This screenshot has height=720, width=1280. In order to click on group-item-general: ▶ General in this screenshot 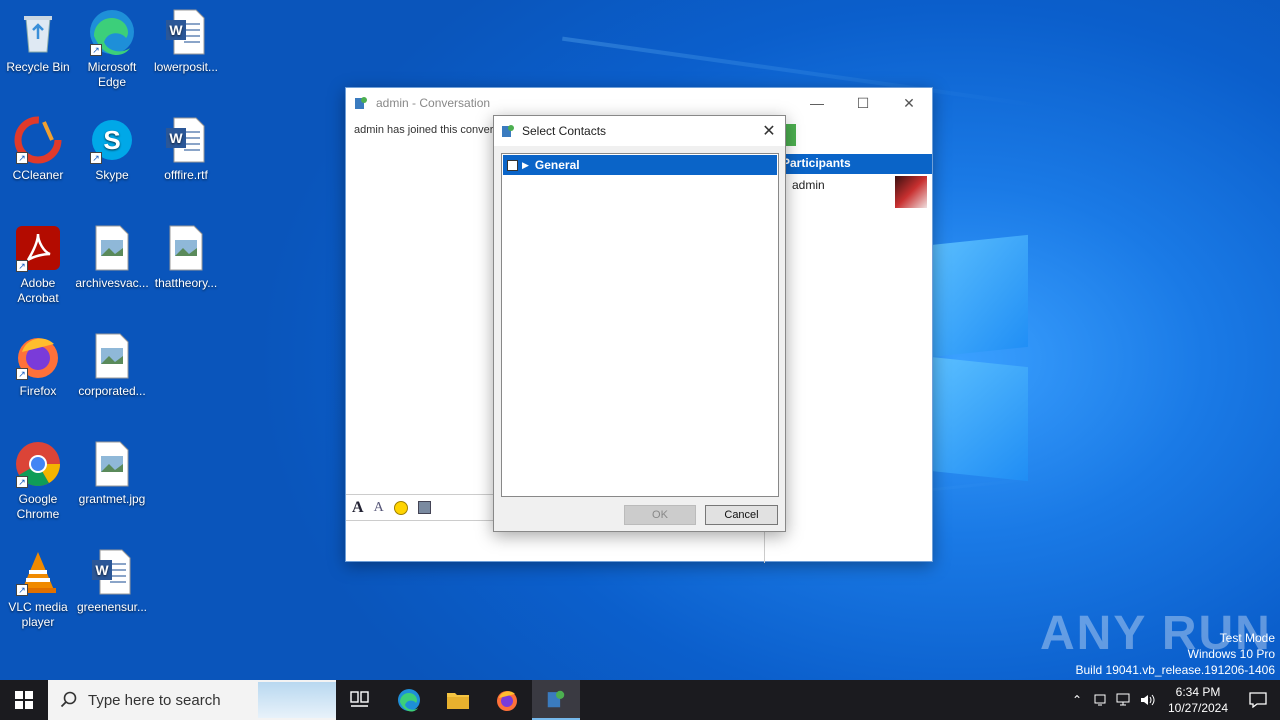, I will do `click(640, 165)`.